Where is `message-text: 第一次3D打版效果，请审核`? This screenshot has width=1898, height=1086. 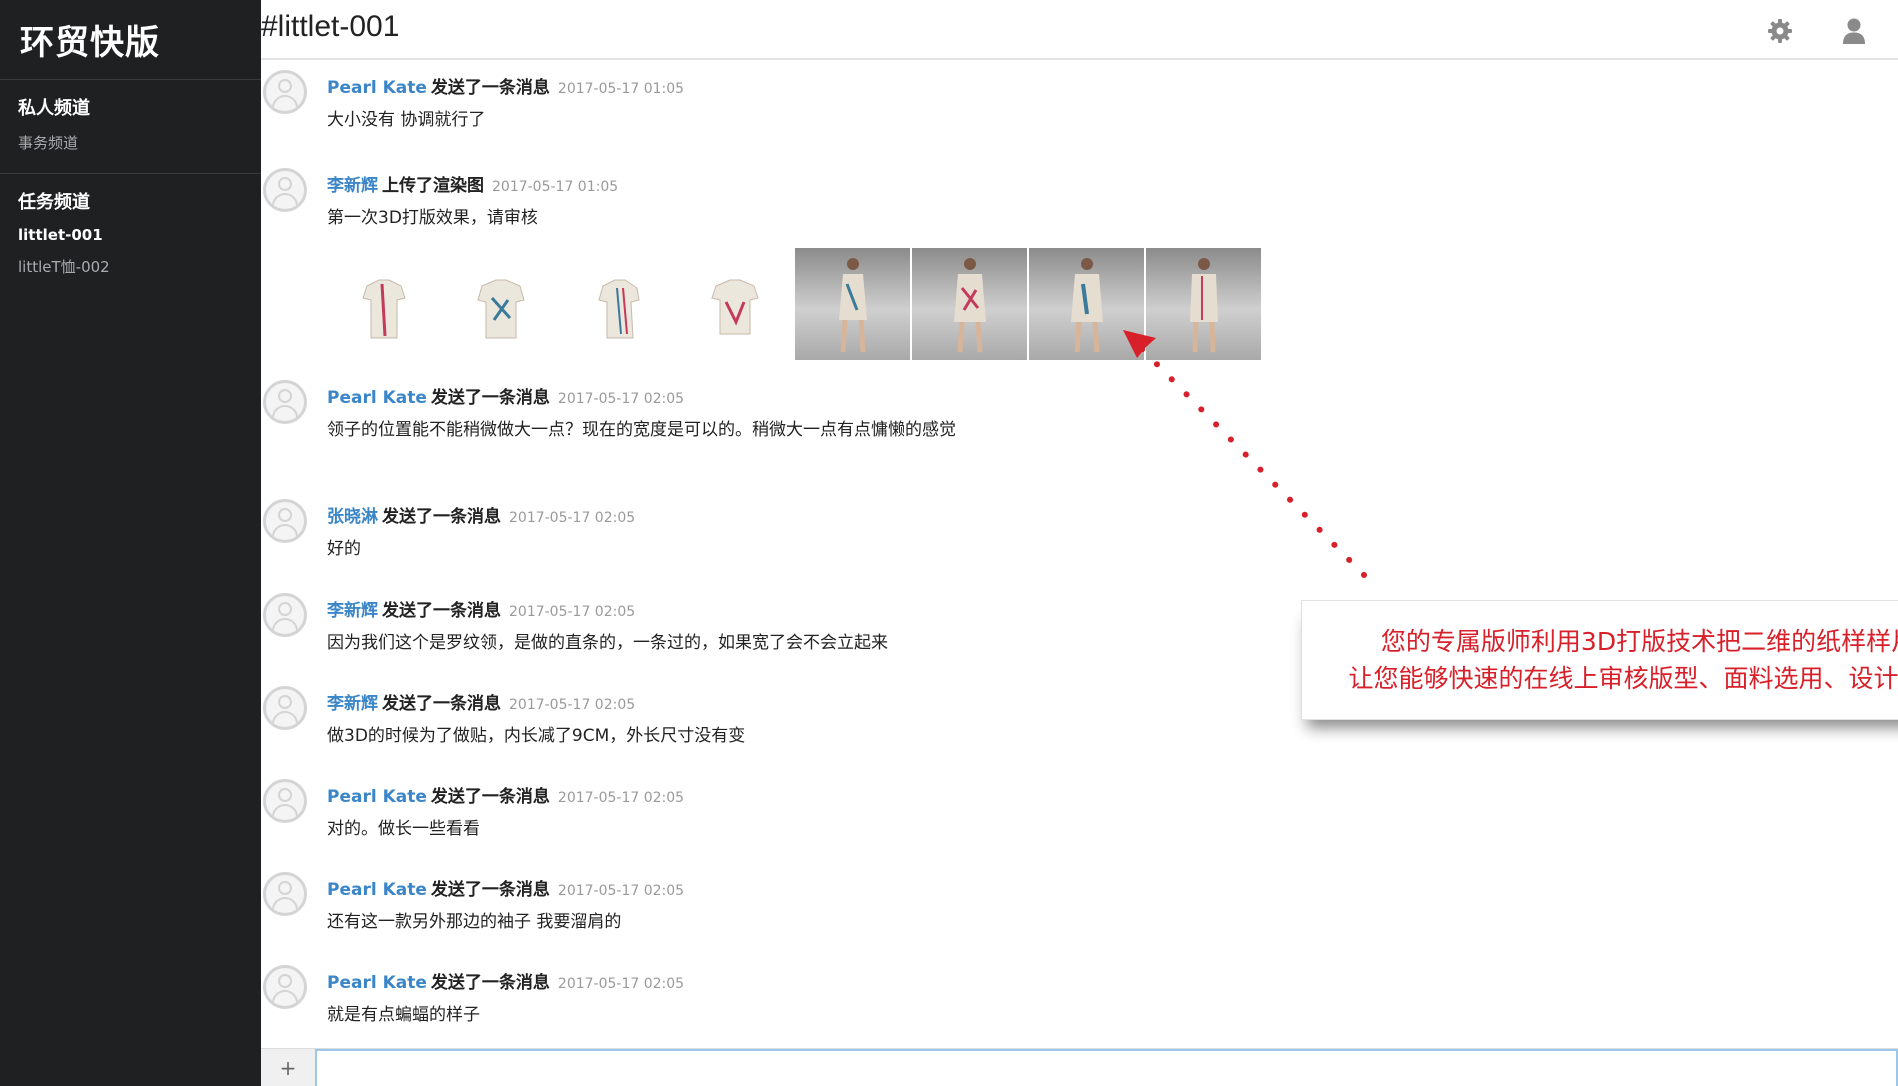 message-text: 第一次3D打版效果，请审核 is located at coordinates (432, 218).